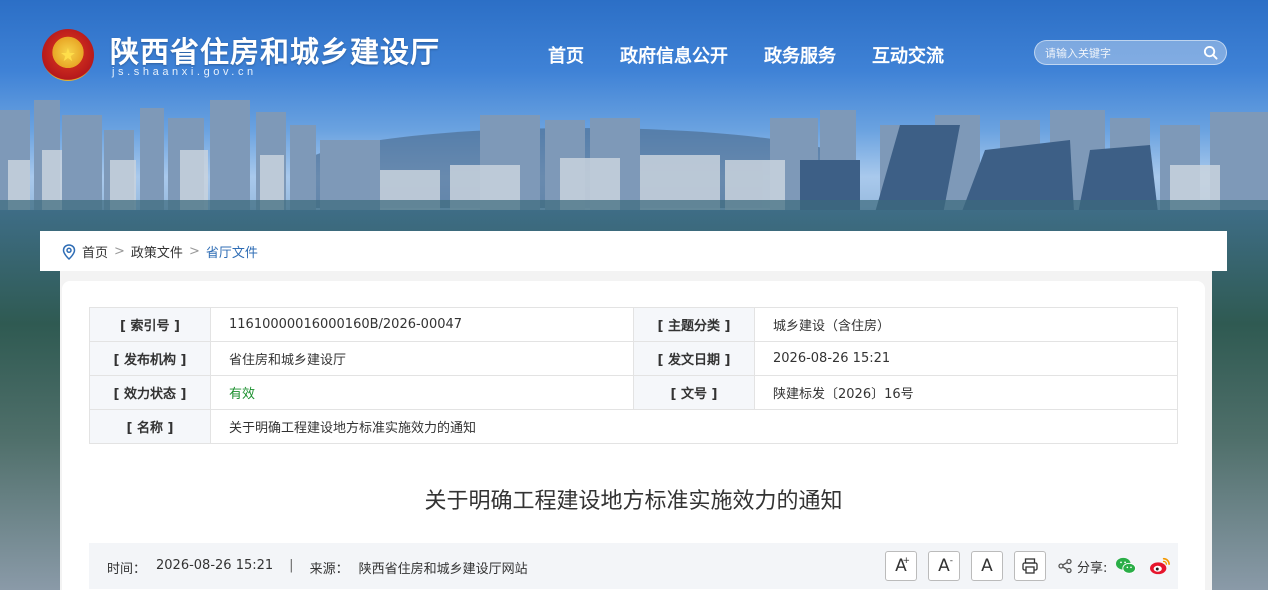  I want to click on article-info: 时间： 2026-08-26 15:21 | 来源： 陕西省住房和城乡建设厅网站, so click(317, 567).